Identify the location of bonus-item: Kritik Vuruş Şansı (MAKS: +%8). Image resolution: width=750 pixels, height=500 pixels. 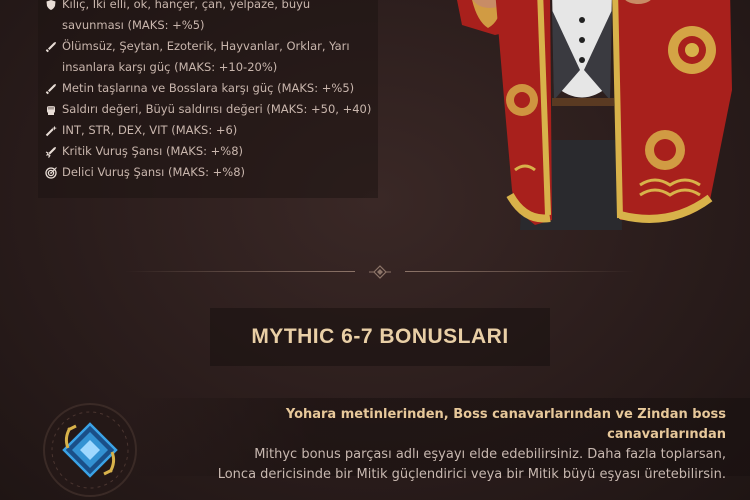
(215, 151).